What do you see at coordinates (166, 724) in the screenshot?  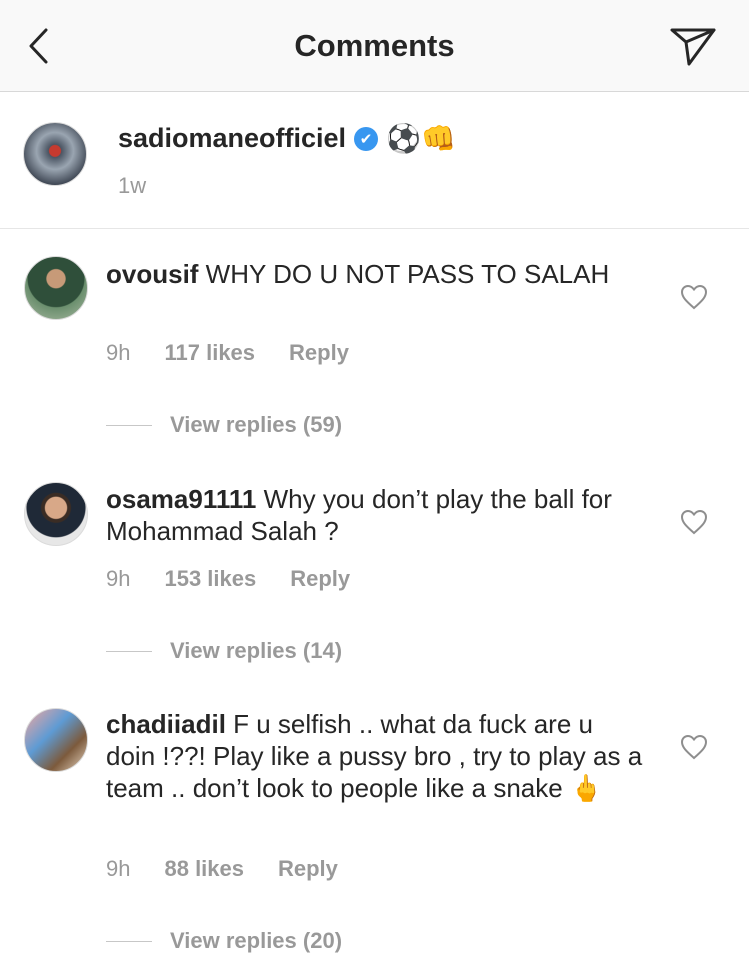 I see `comment-username: chadiiadil` at bounding box center [166, 724].